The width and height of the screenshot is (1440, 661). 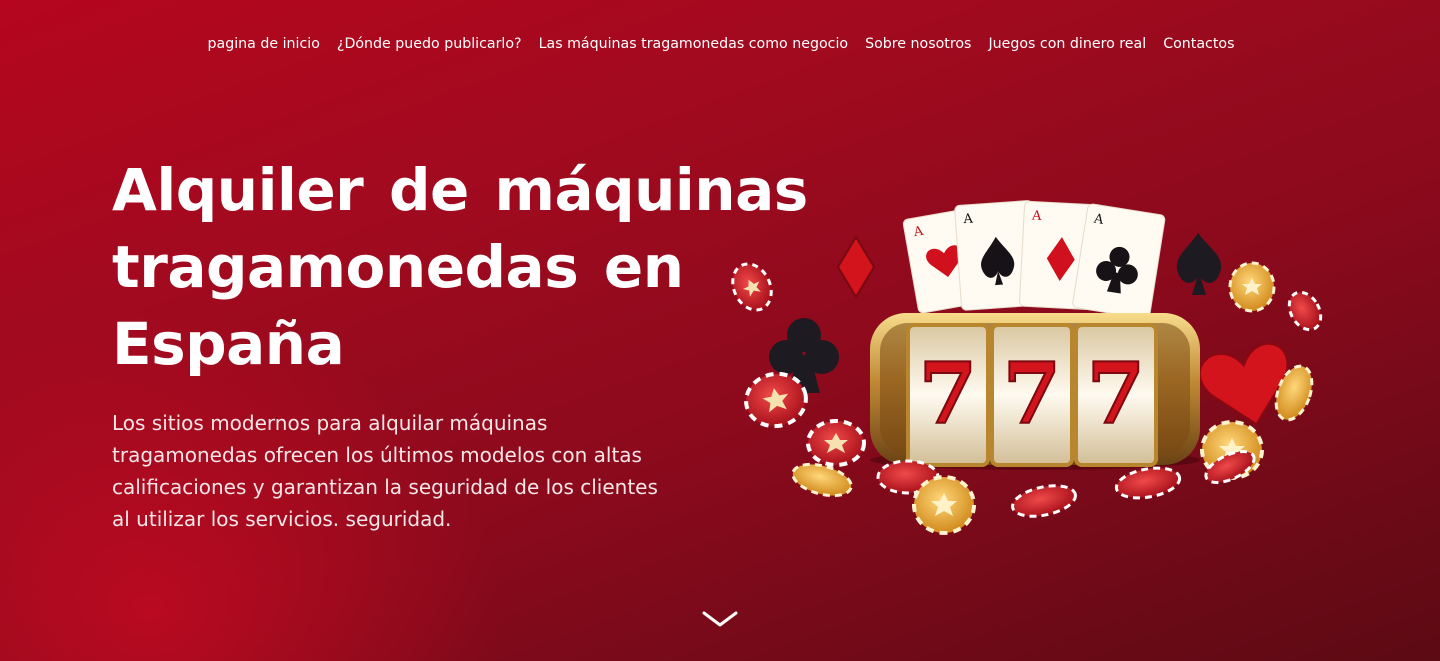 What do you see at coordinates (693, 44) in the screenshot?
I see `nav-link-business: Las máquinas tragamonedas como negocio` at bounding box center [693, 44].